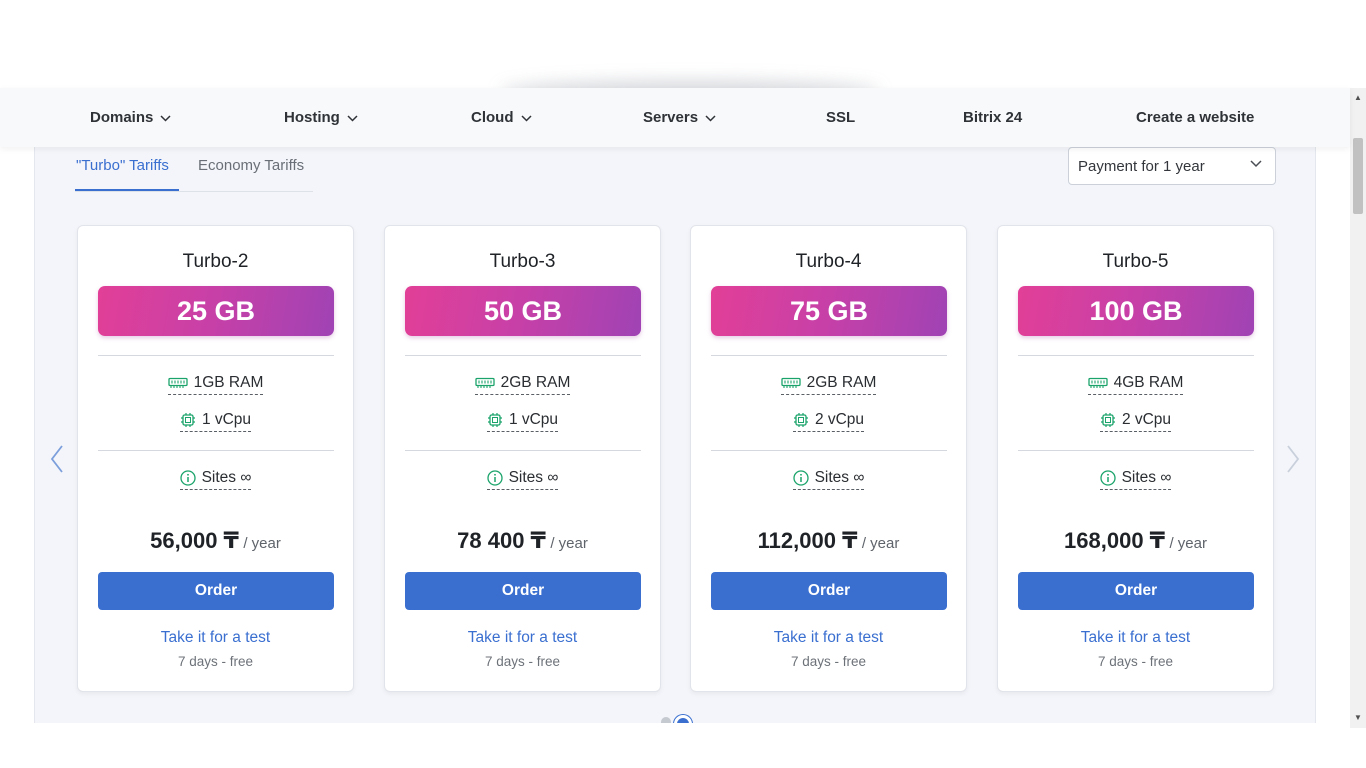  I want to click on nav-create-website: Create a website, so click(1195, 117).